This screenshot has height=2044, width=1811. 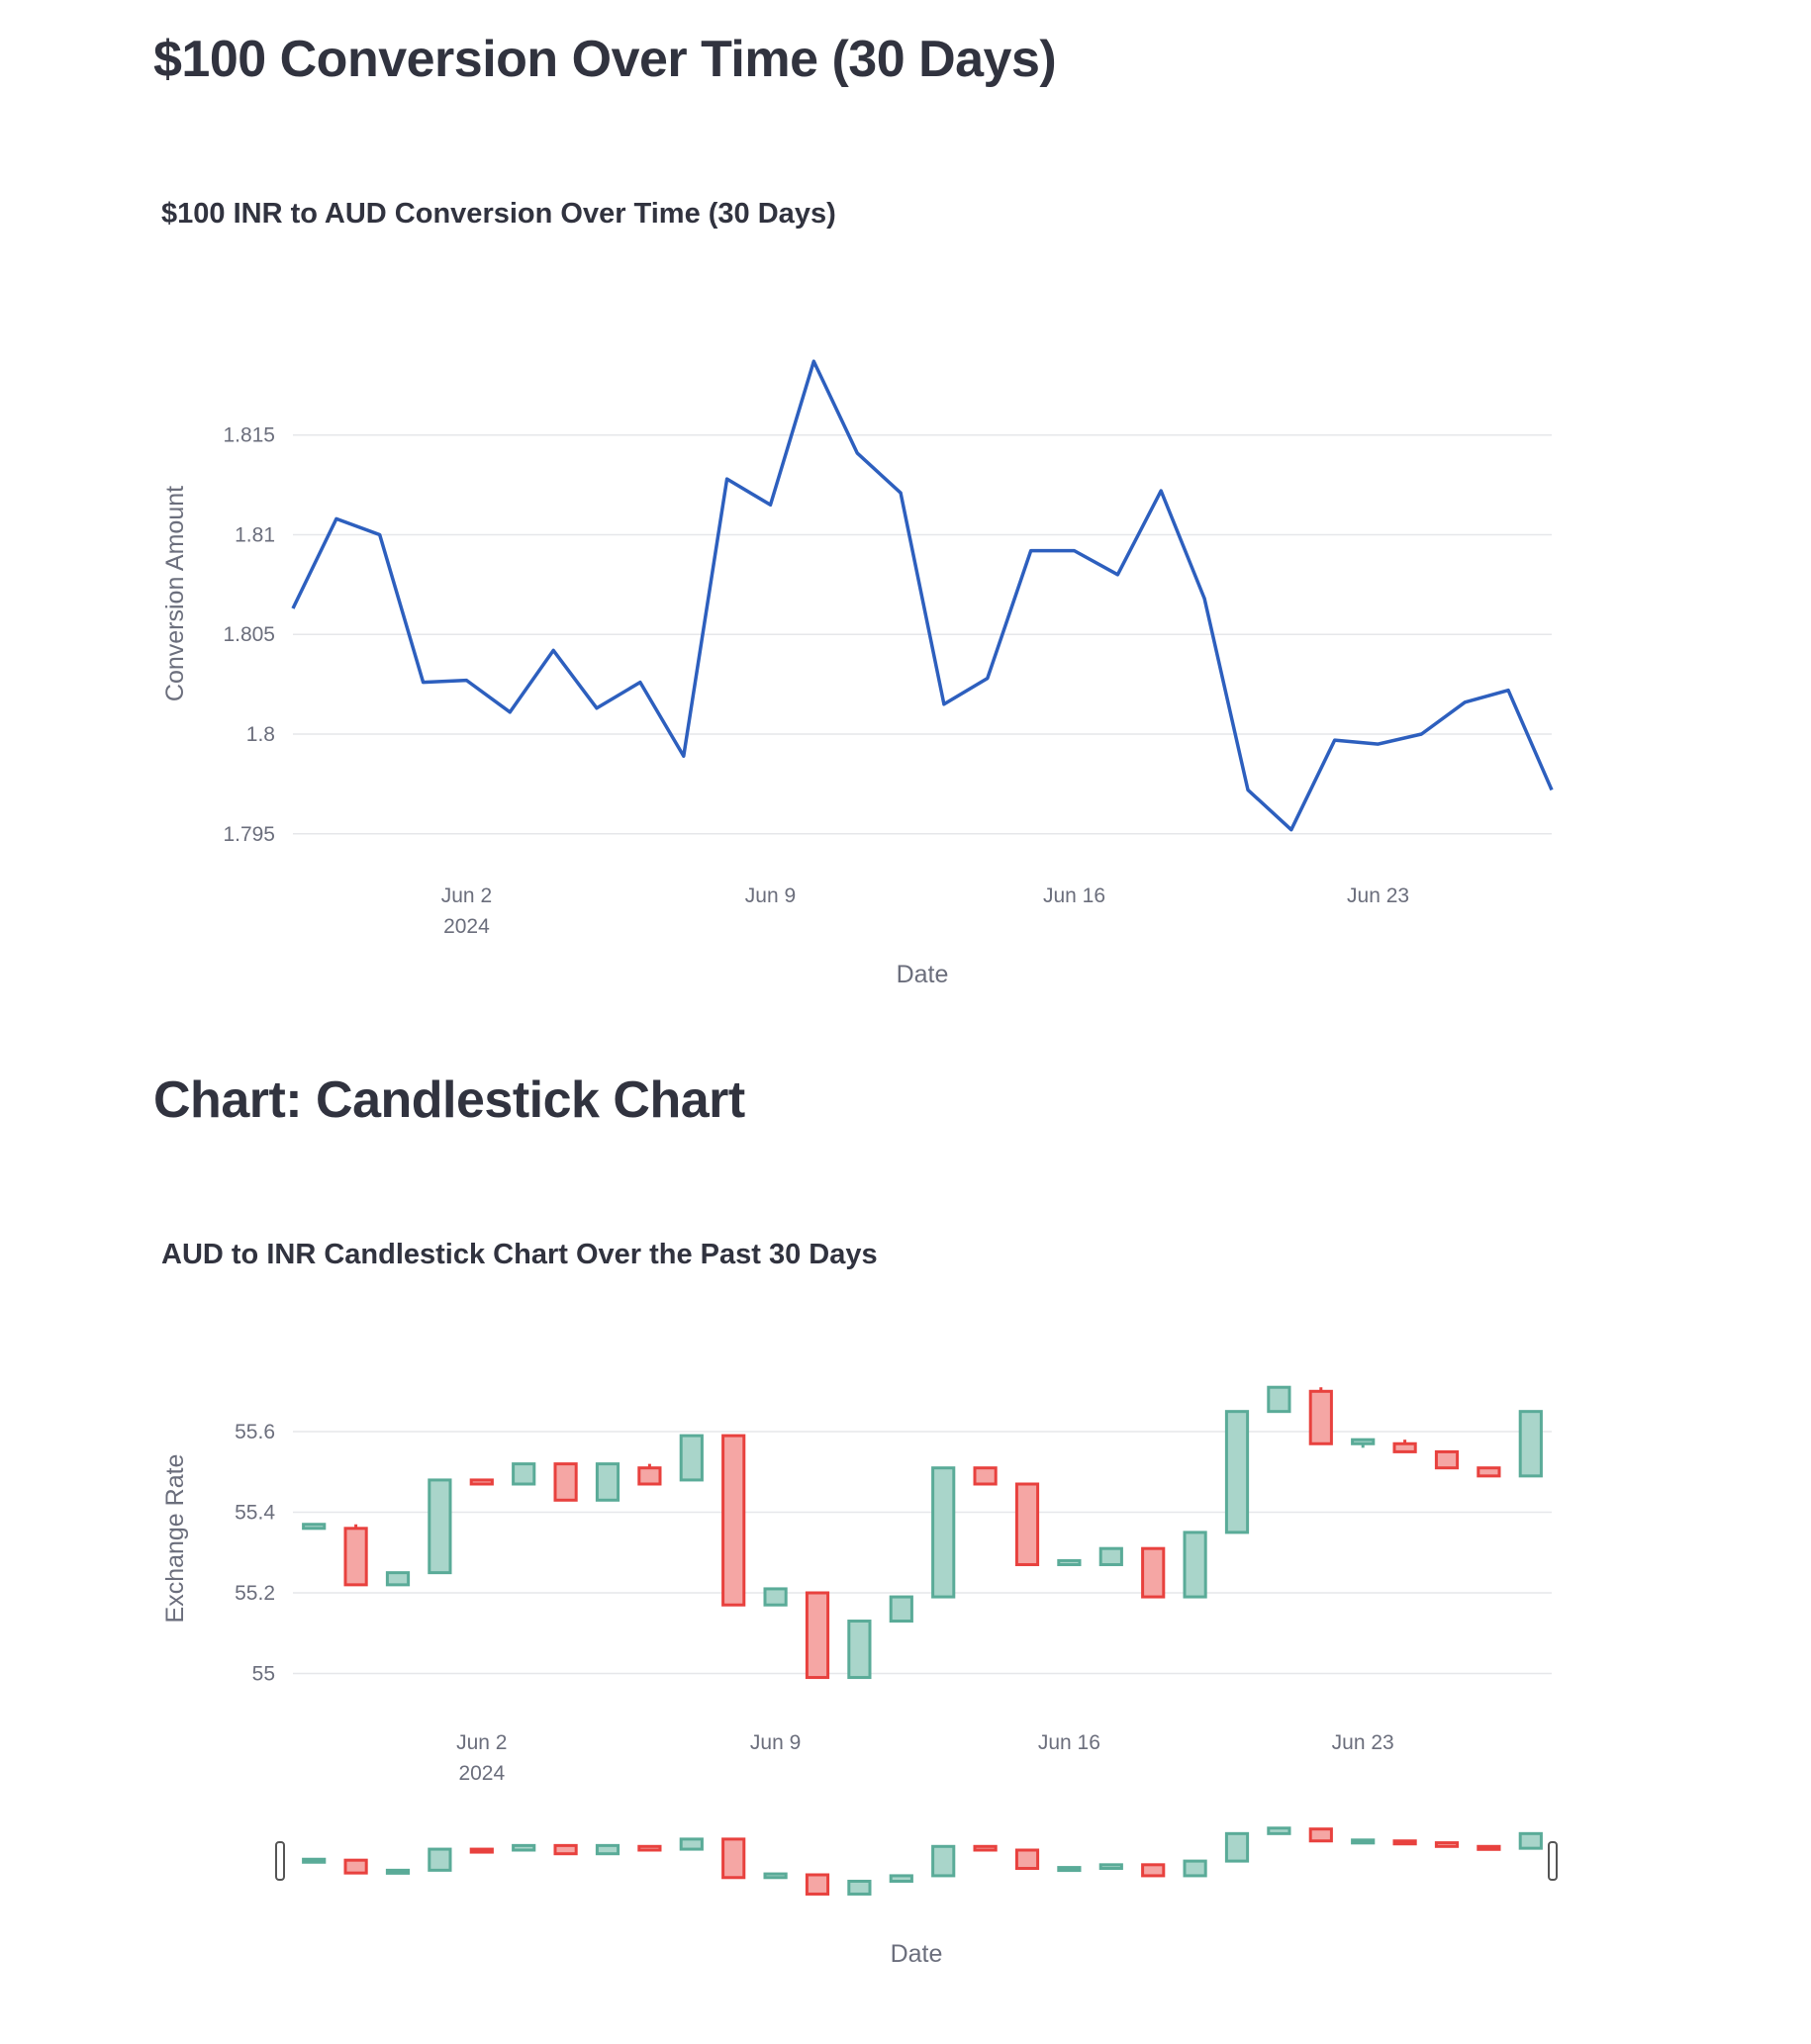 What do you see at coordinates (249, 834) in the screenshot?
I see `y-tick-label: 1.795` at bounding box center [249, 834].